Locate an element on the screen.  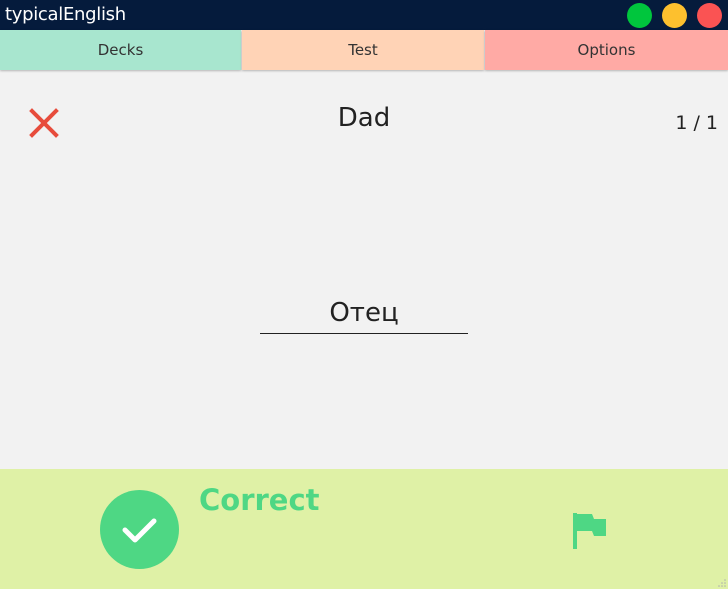
report-button is located at coordinates (589, 531).